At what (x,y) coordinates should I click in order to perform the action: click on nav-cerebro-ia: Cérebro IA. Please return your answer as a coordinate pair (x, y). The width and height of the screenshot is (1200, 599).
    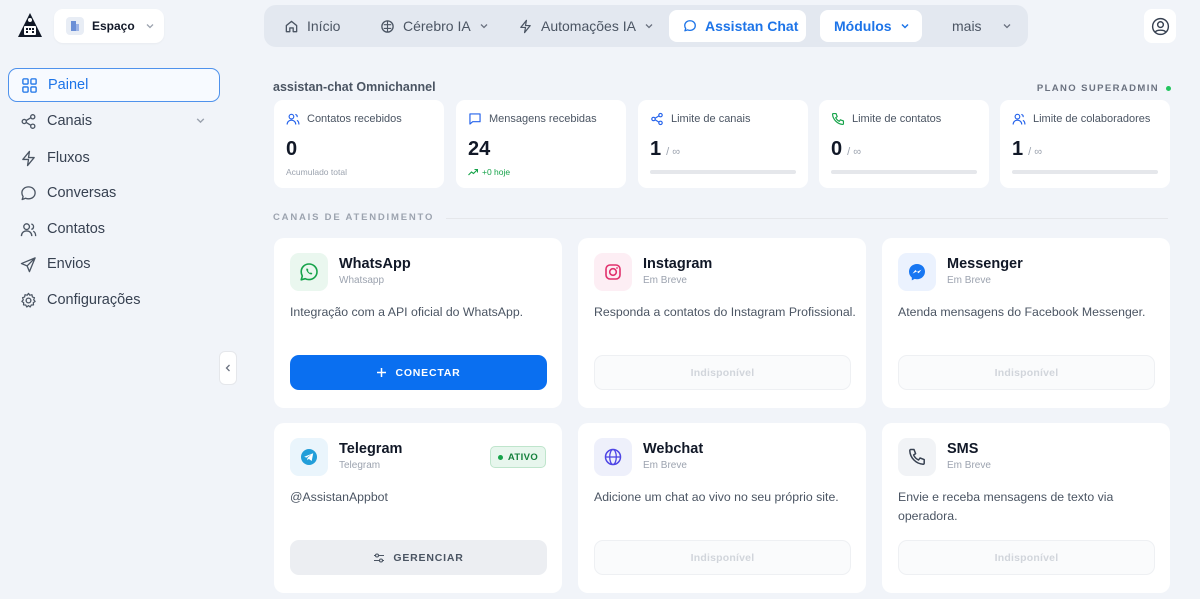
    Looking at the image, I should click on (428, 26).